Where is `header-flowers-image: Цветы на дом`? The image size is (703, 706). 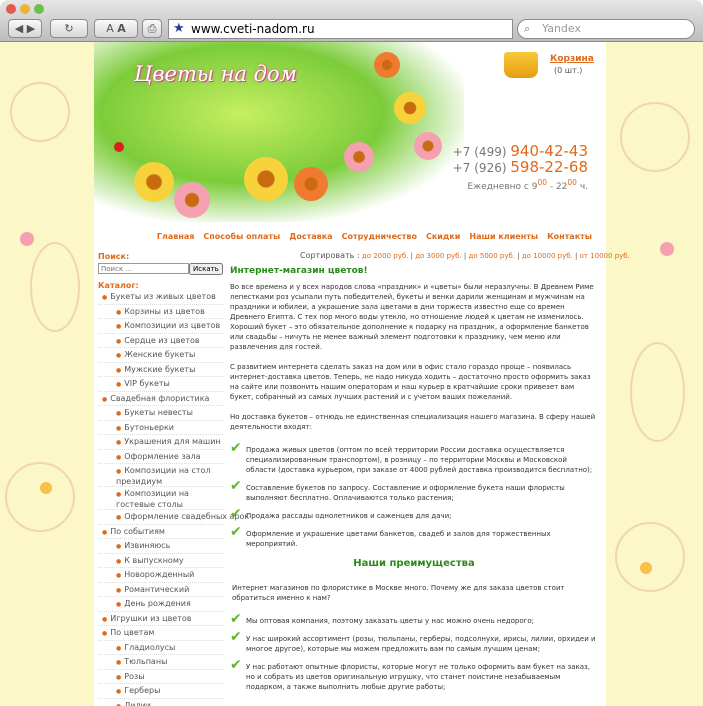
header-flowers-image: Цветы на дом is located at coordinates (279, 132).